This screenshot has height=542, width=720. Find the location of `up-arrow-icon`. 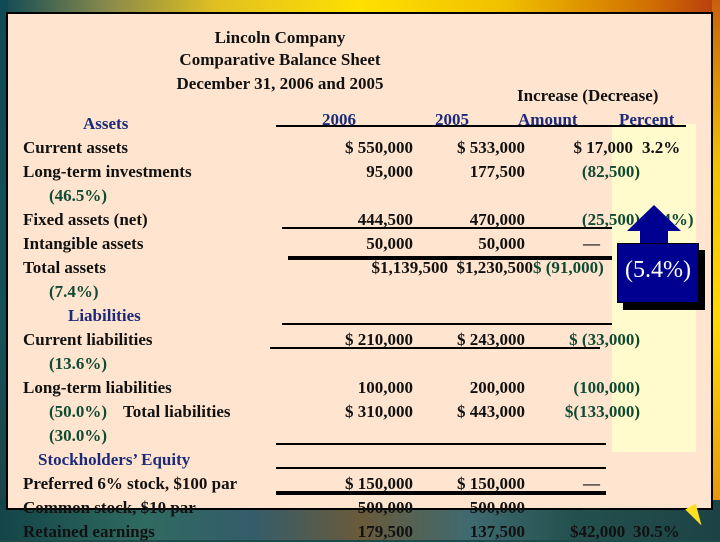

up-arrow-icon is located at coordinates (654, 218).